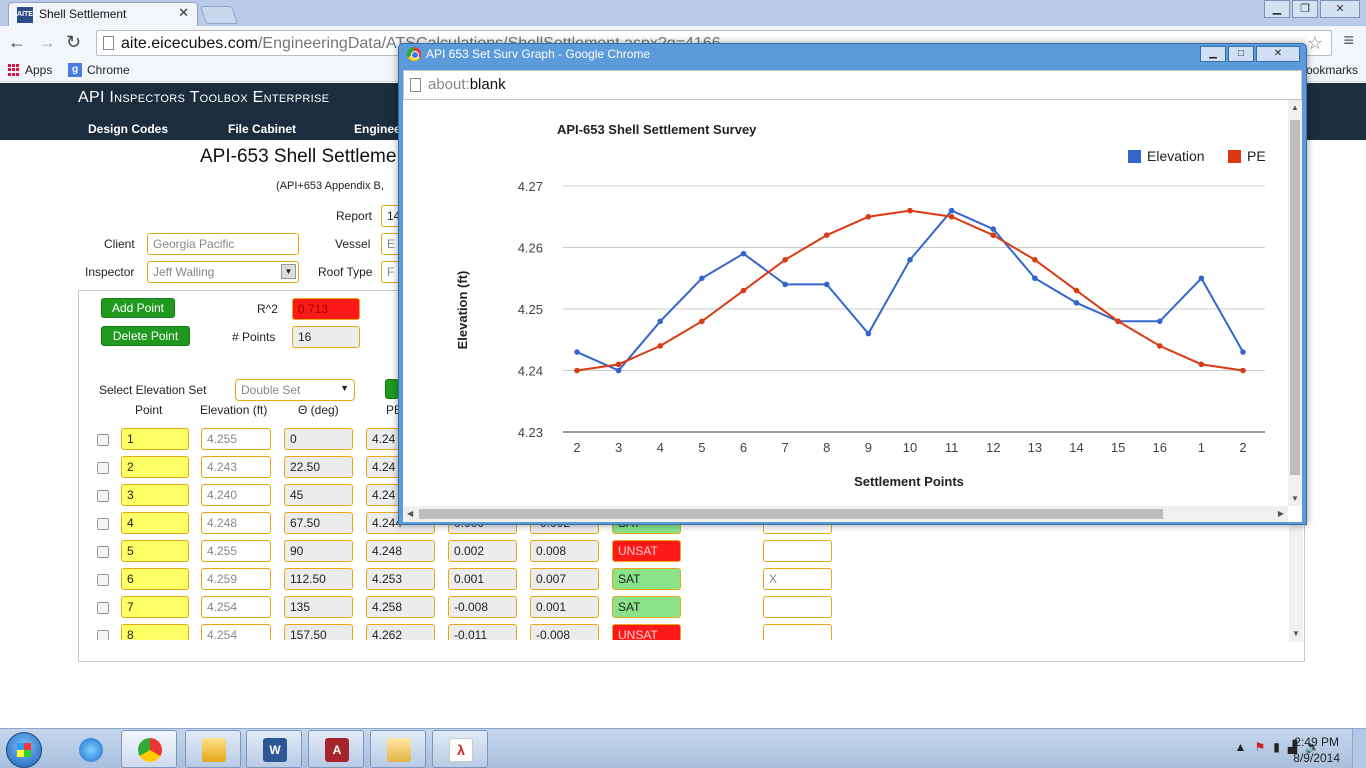 Image resolution: width=1366 pixels, height=768 pixels. What do you see at coordinates (155, 495) in the screenshot?
I see `point-field: 3` at bounding box center [155, 495].